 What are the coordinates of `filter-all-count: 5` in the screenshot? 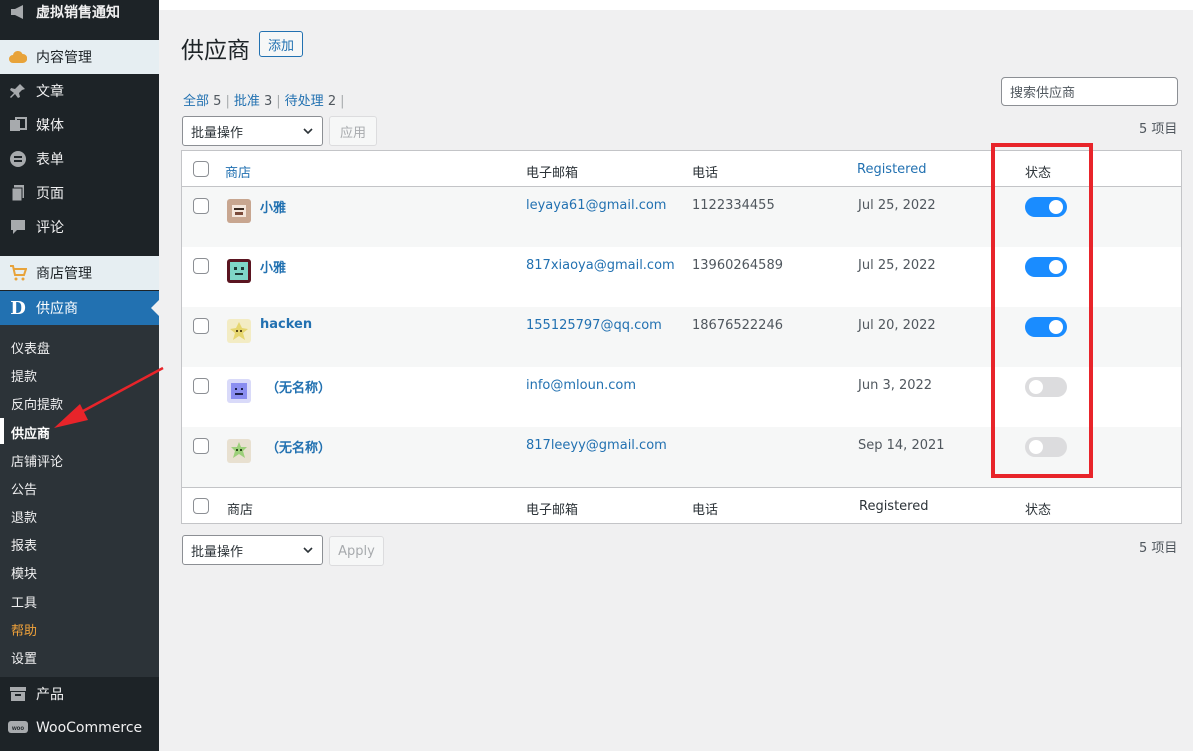 It's located at (217, 101).